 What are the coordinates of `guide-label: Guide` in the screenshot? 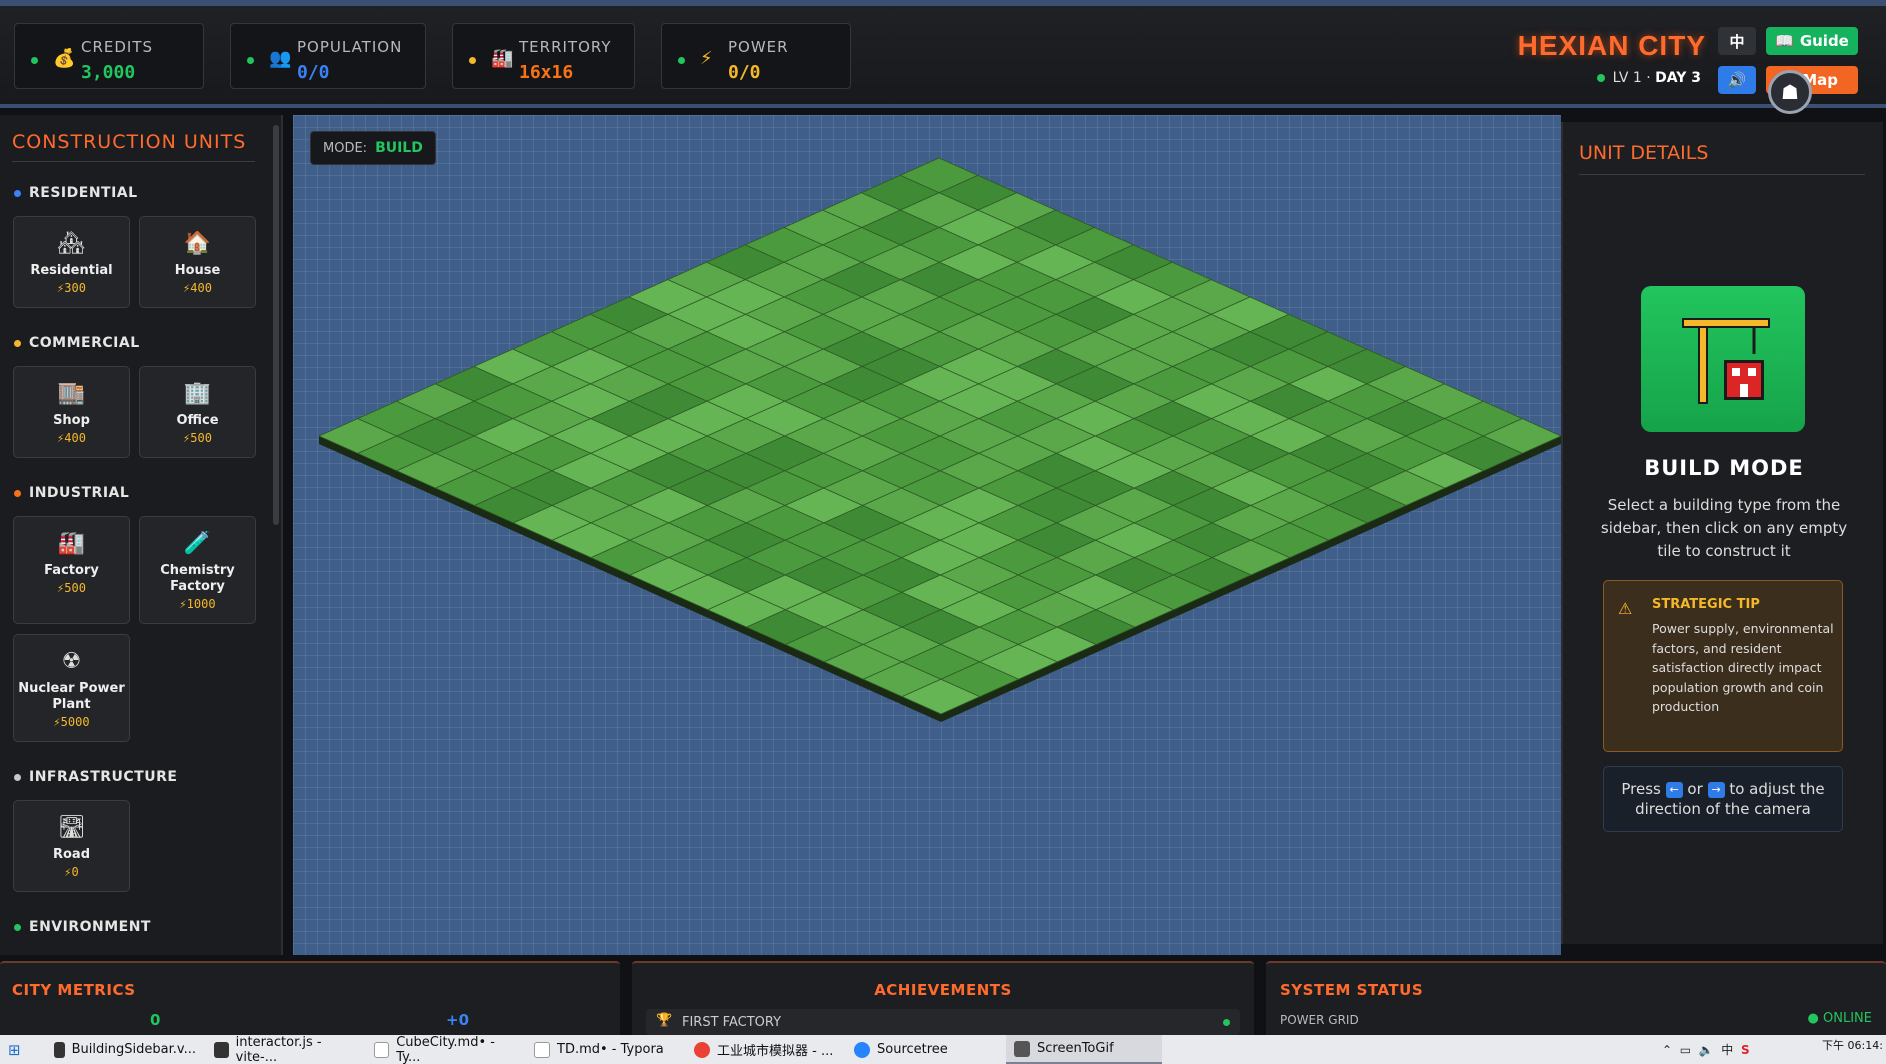 It's located at (1824, 41).